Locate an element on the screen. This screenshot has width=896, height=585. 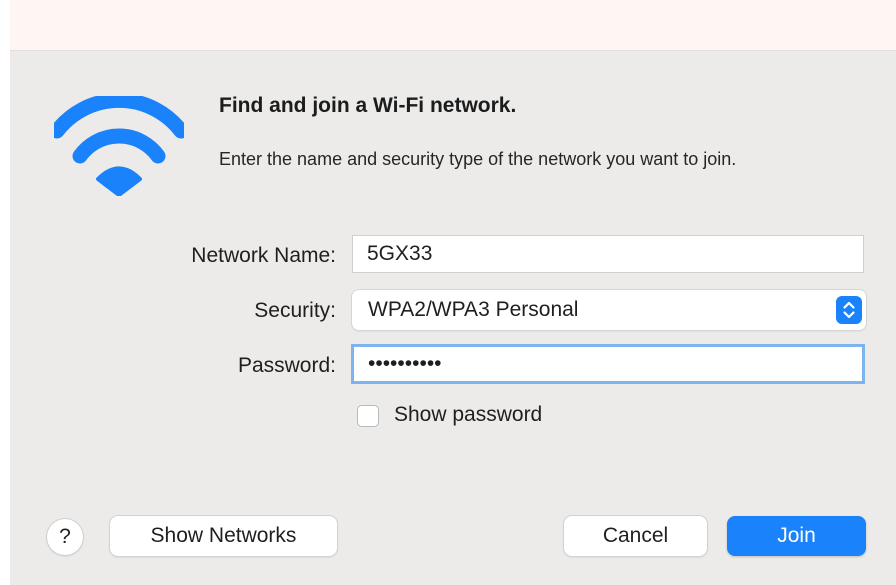
title-bar is located at coordinates (453, 25).